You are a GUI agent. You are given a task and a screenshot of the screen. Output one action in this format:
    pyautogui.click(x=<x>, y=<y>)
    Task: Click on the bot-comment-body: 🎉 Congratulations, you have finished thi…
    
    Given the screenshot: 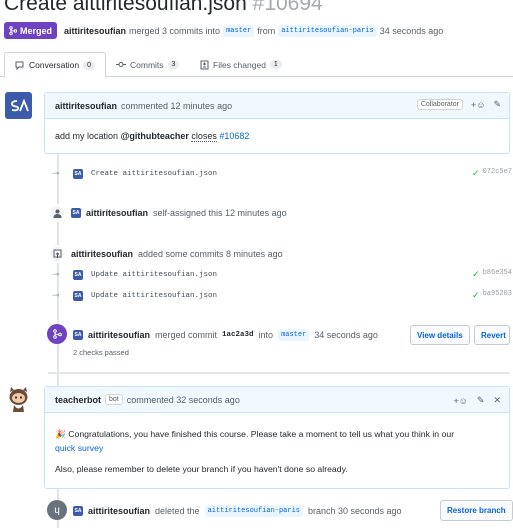 What is the action you would take?
    pyautogui.click(x=277, y=444)
    